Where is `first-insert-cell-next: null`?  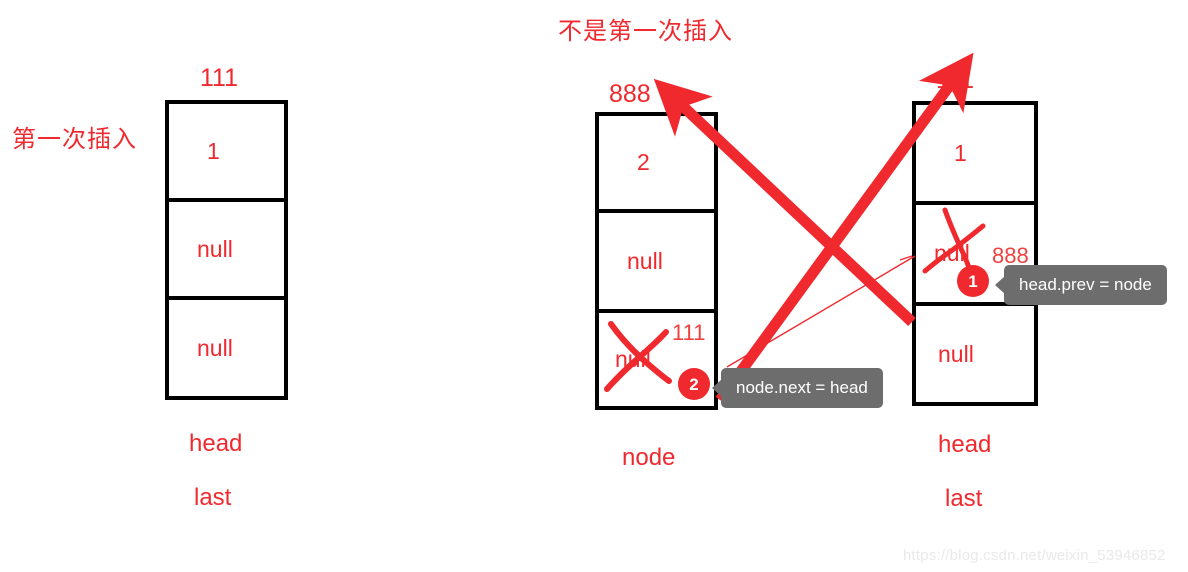 first-insert-cell-next: null is located at coordinates (226, 348).